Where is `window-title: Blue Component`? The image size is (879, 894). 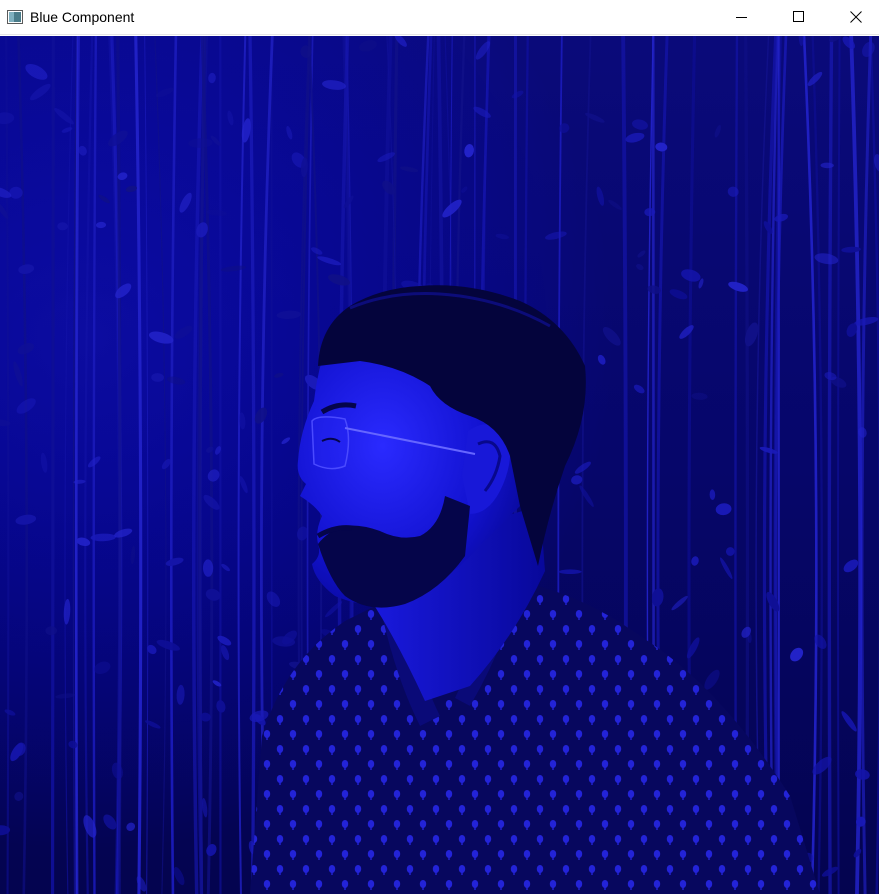
window-title: Blue Component is located at coordinates (82, 17).